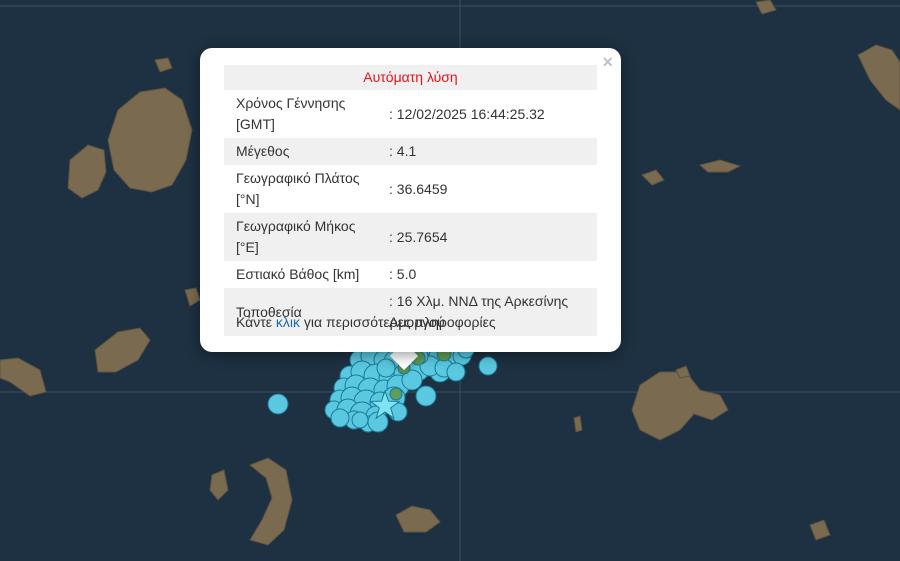  Describe the element at coordinates (398, 322) in the screenshot. I see `more-suffix: για περισσότερες πληροφορίες` at that location.